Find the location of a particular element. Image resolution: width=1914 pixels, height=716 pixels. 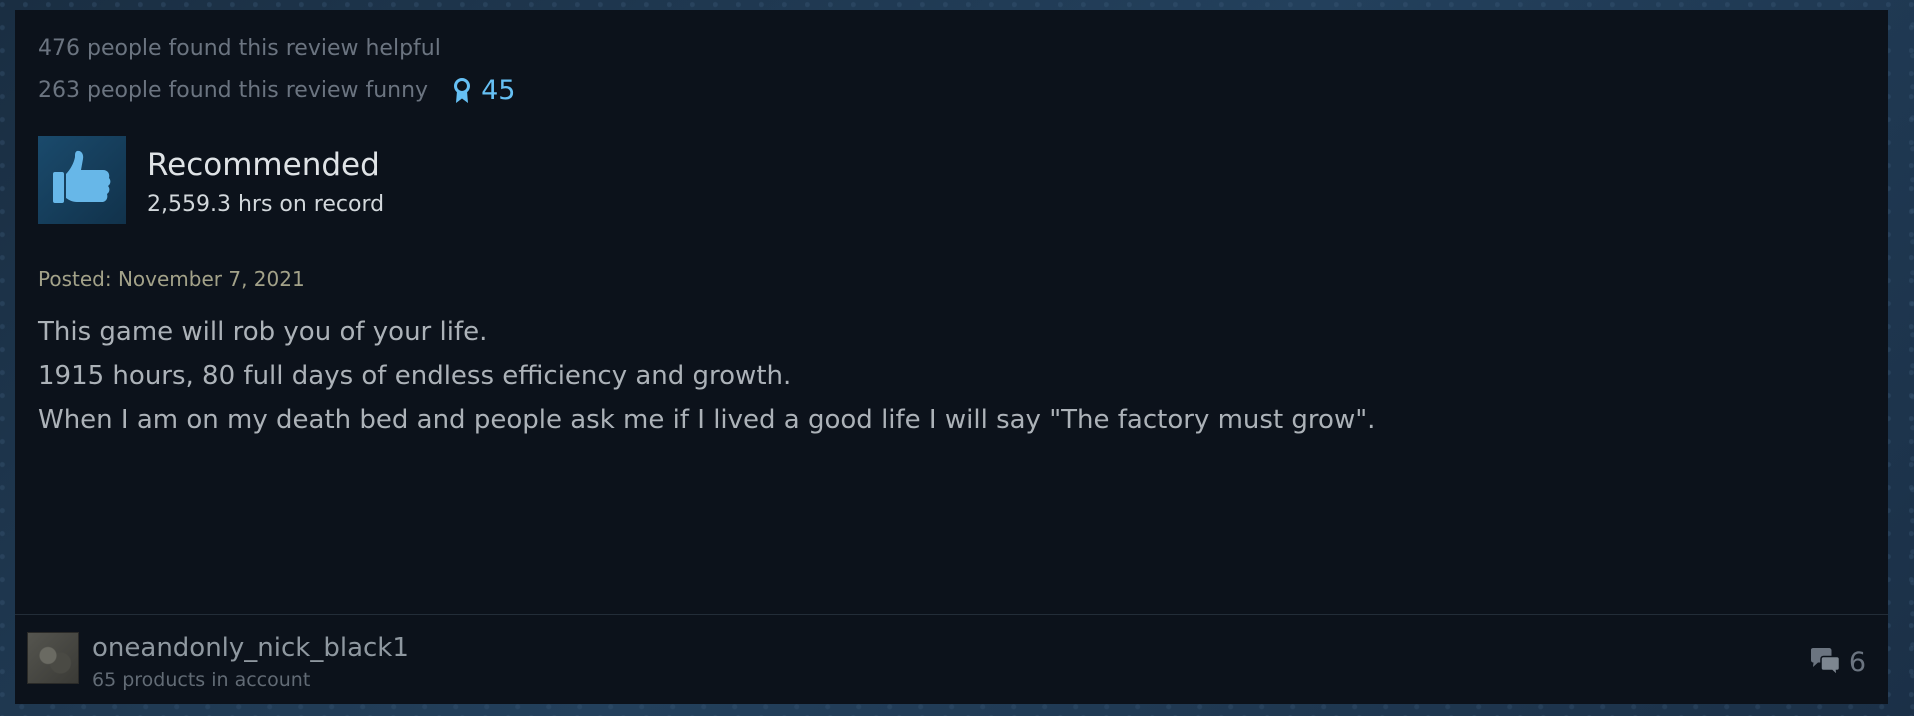

verdict-row: Recommended 2,559.3 hrs on record is located at coordinates (211, 180).